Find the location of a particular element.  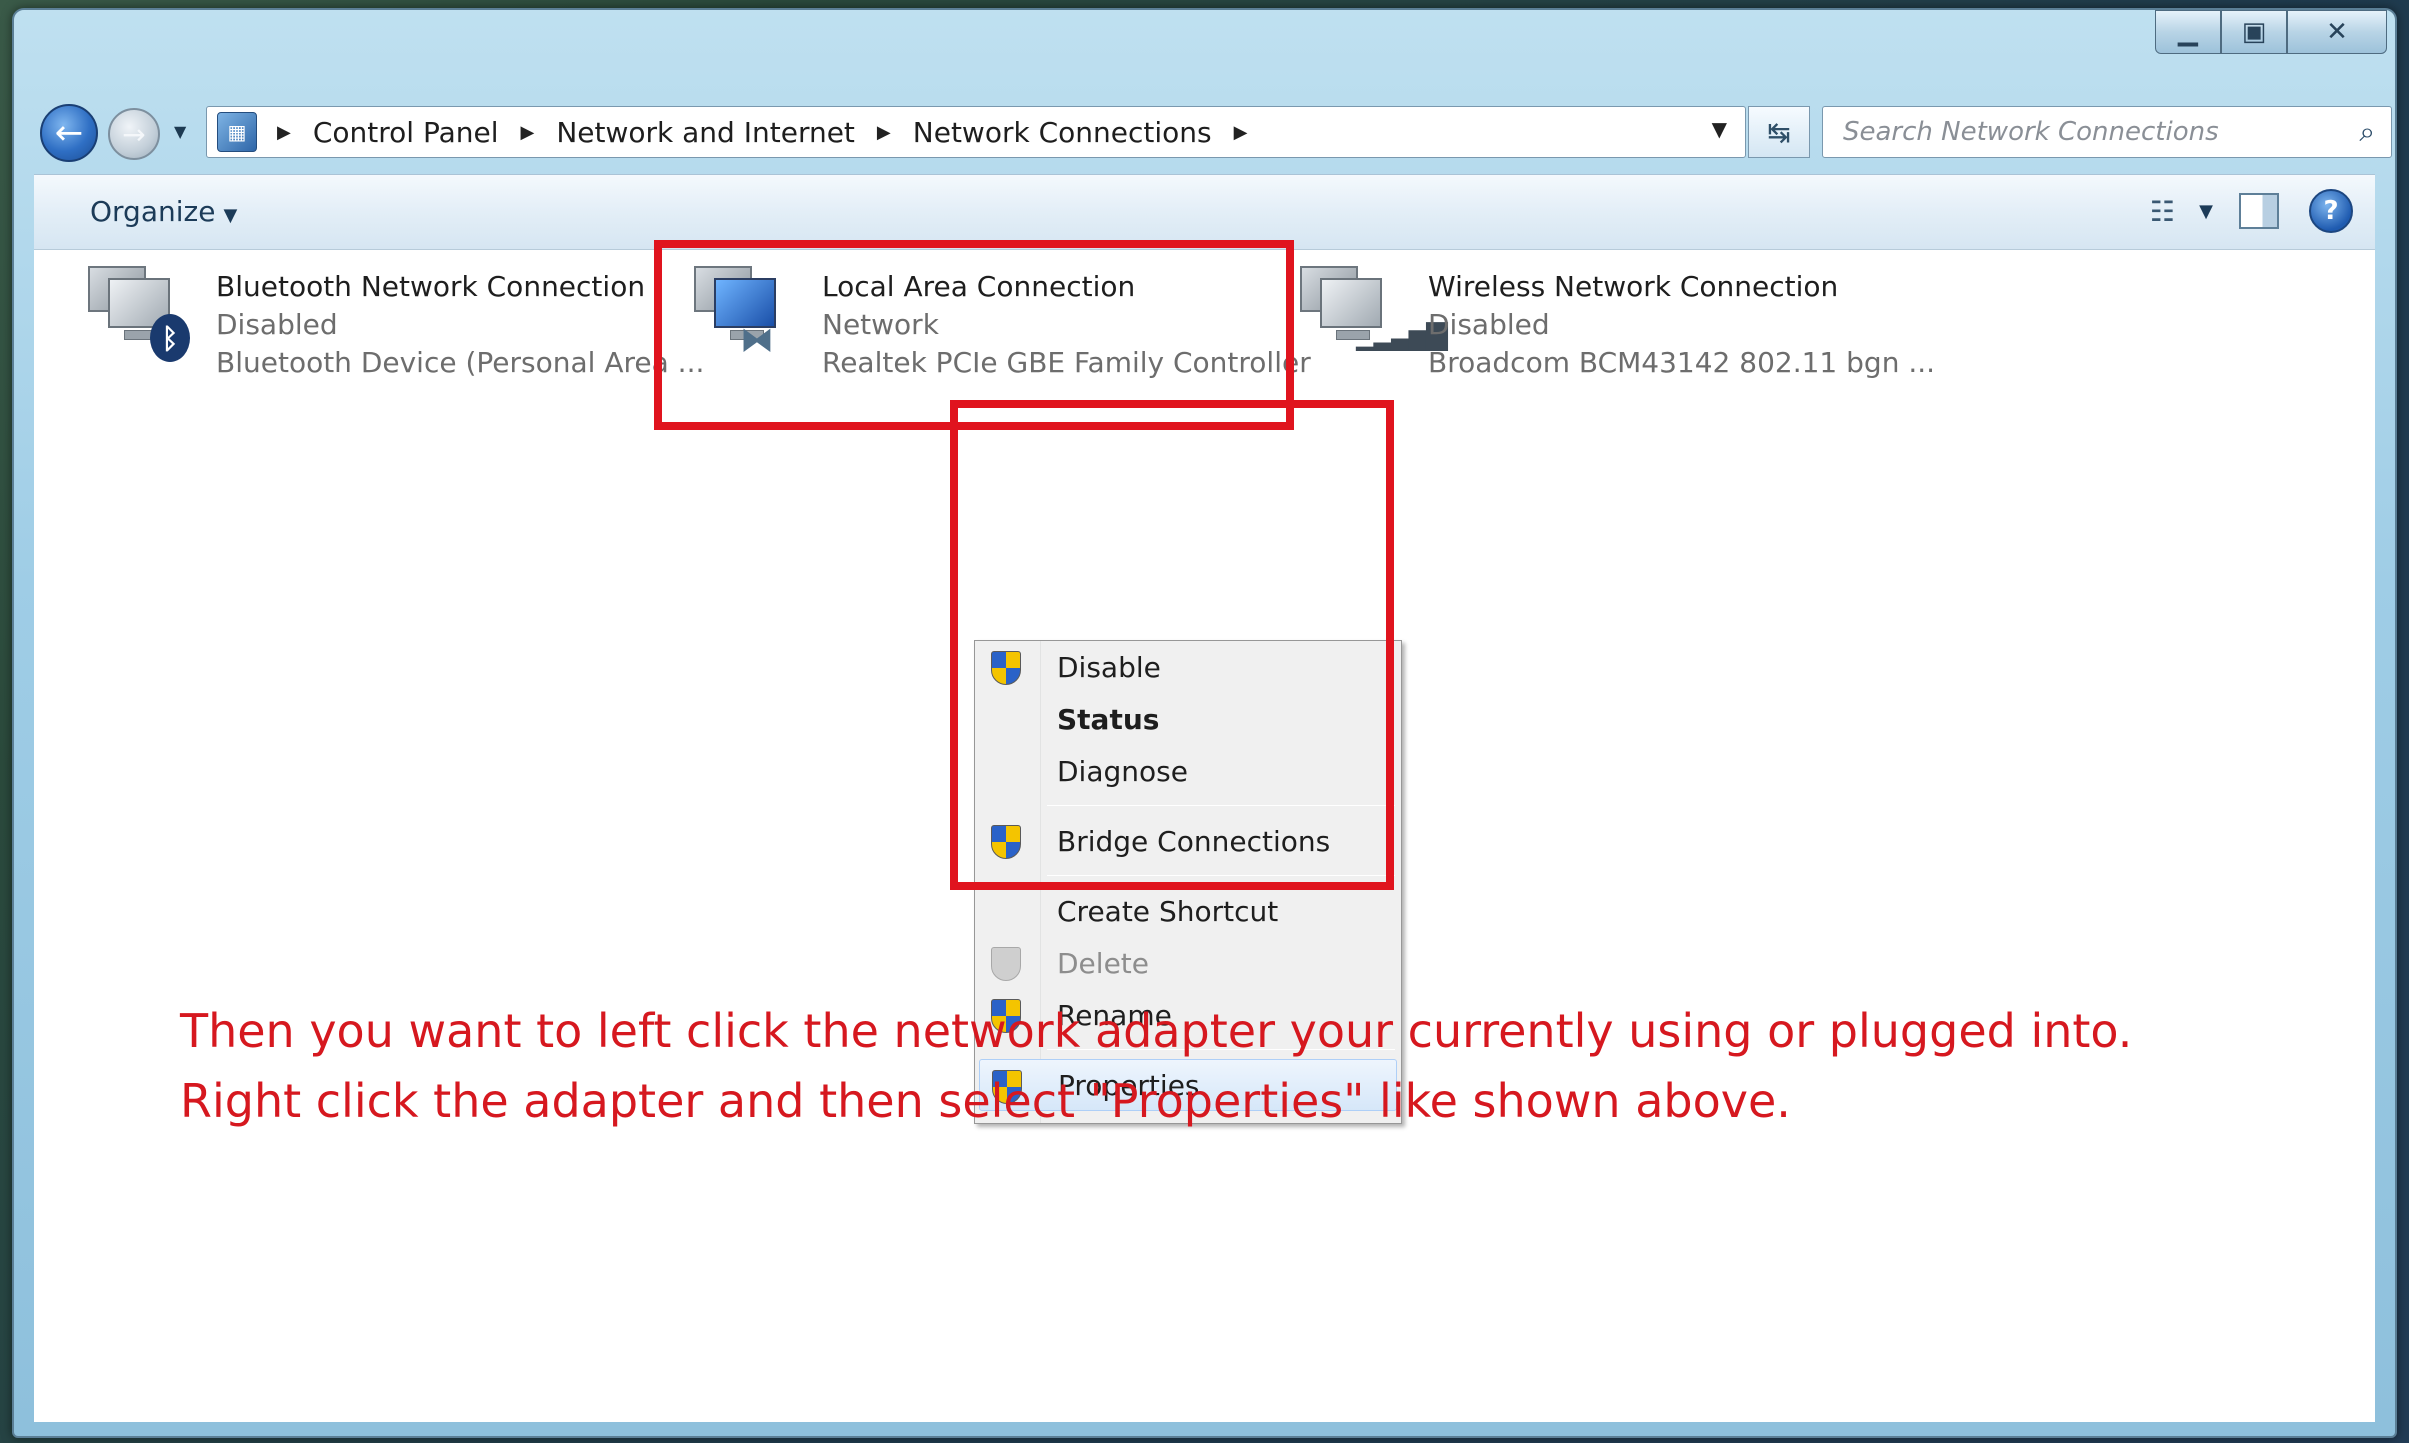

title-bar: ▁ ▣ ✕ is located at coordinates (1204, 50).